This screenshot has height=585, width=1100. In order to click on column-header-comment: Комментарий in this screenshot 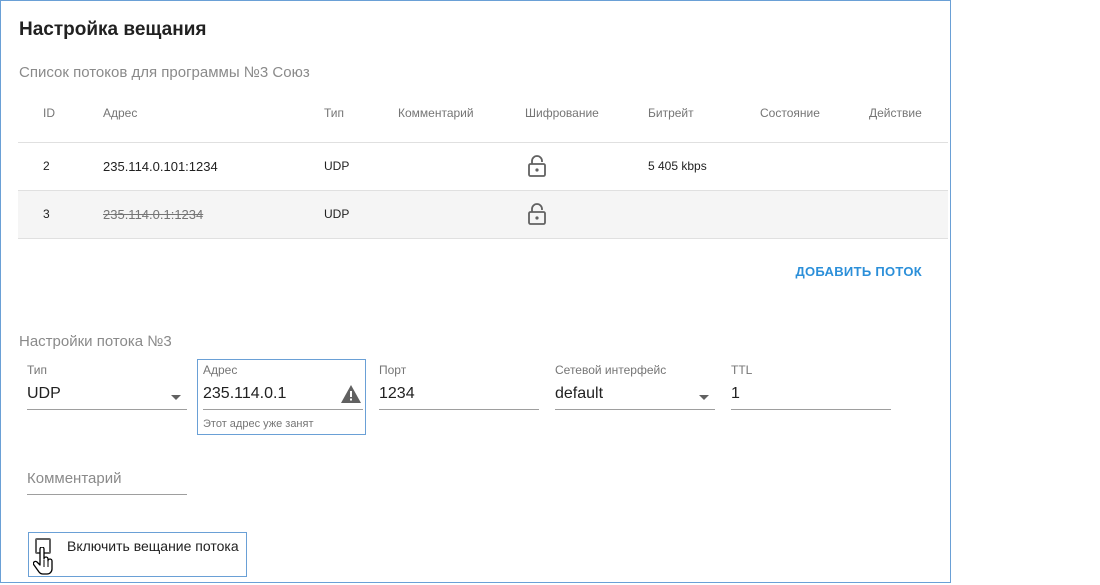, I will do `click(436, 113)`.